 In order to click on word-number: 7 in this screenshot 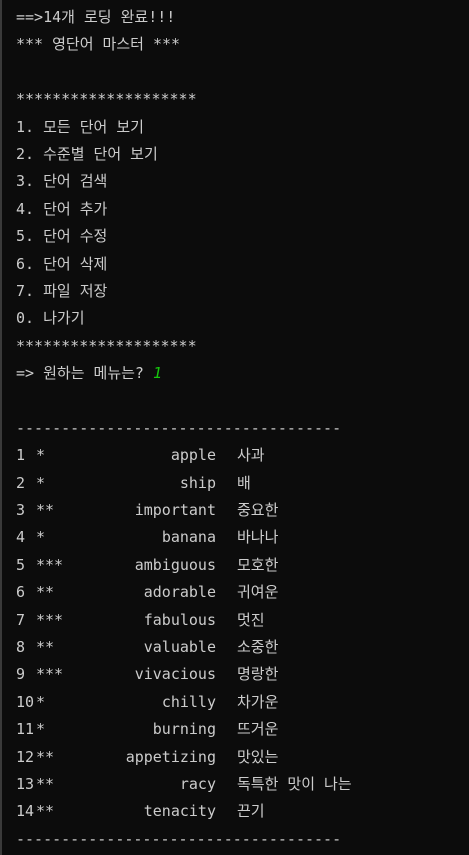, I will do `click(21, 619)`.